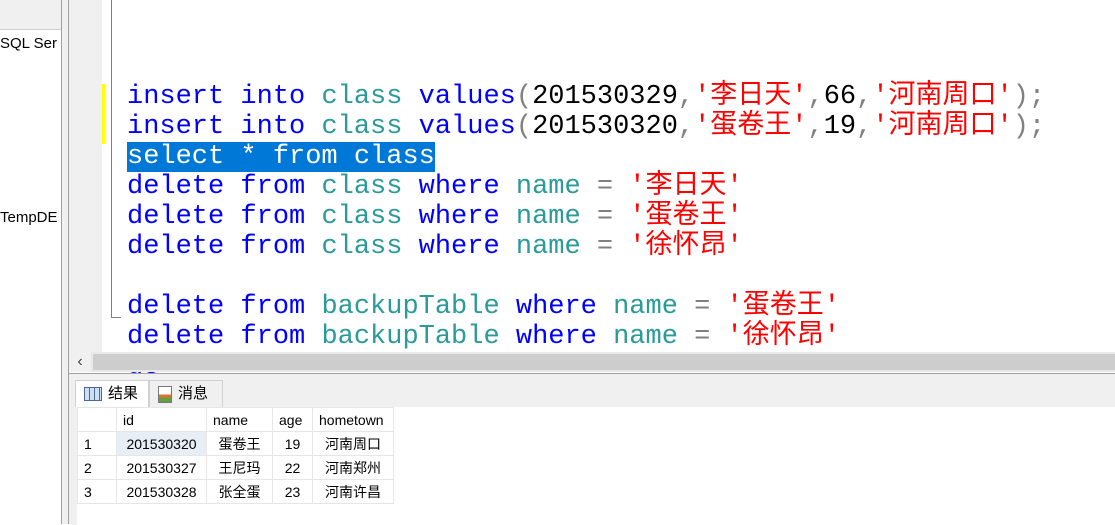  Describe the element at coordinates (28, 43) in the screenshot. I see `tree-node-server: SQL Ser` at that location.